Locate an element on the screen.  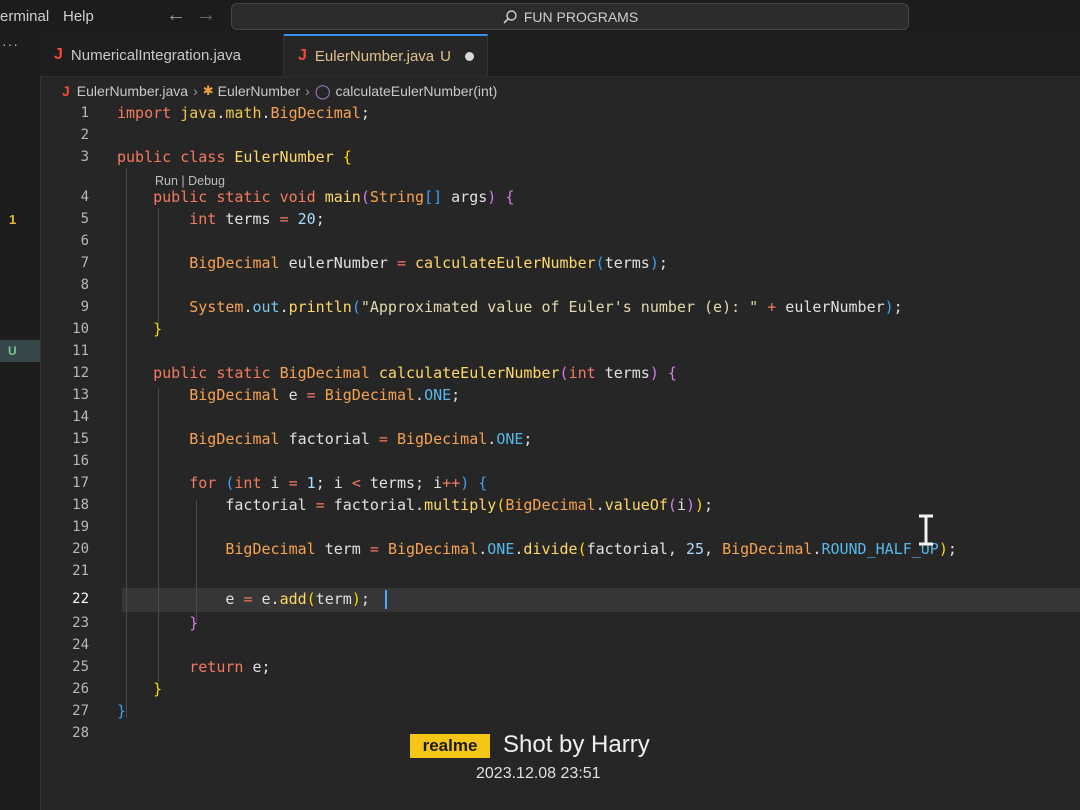
text-cursor is located at coordinates (386, 599).